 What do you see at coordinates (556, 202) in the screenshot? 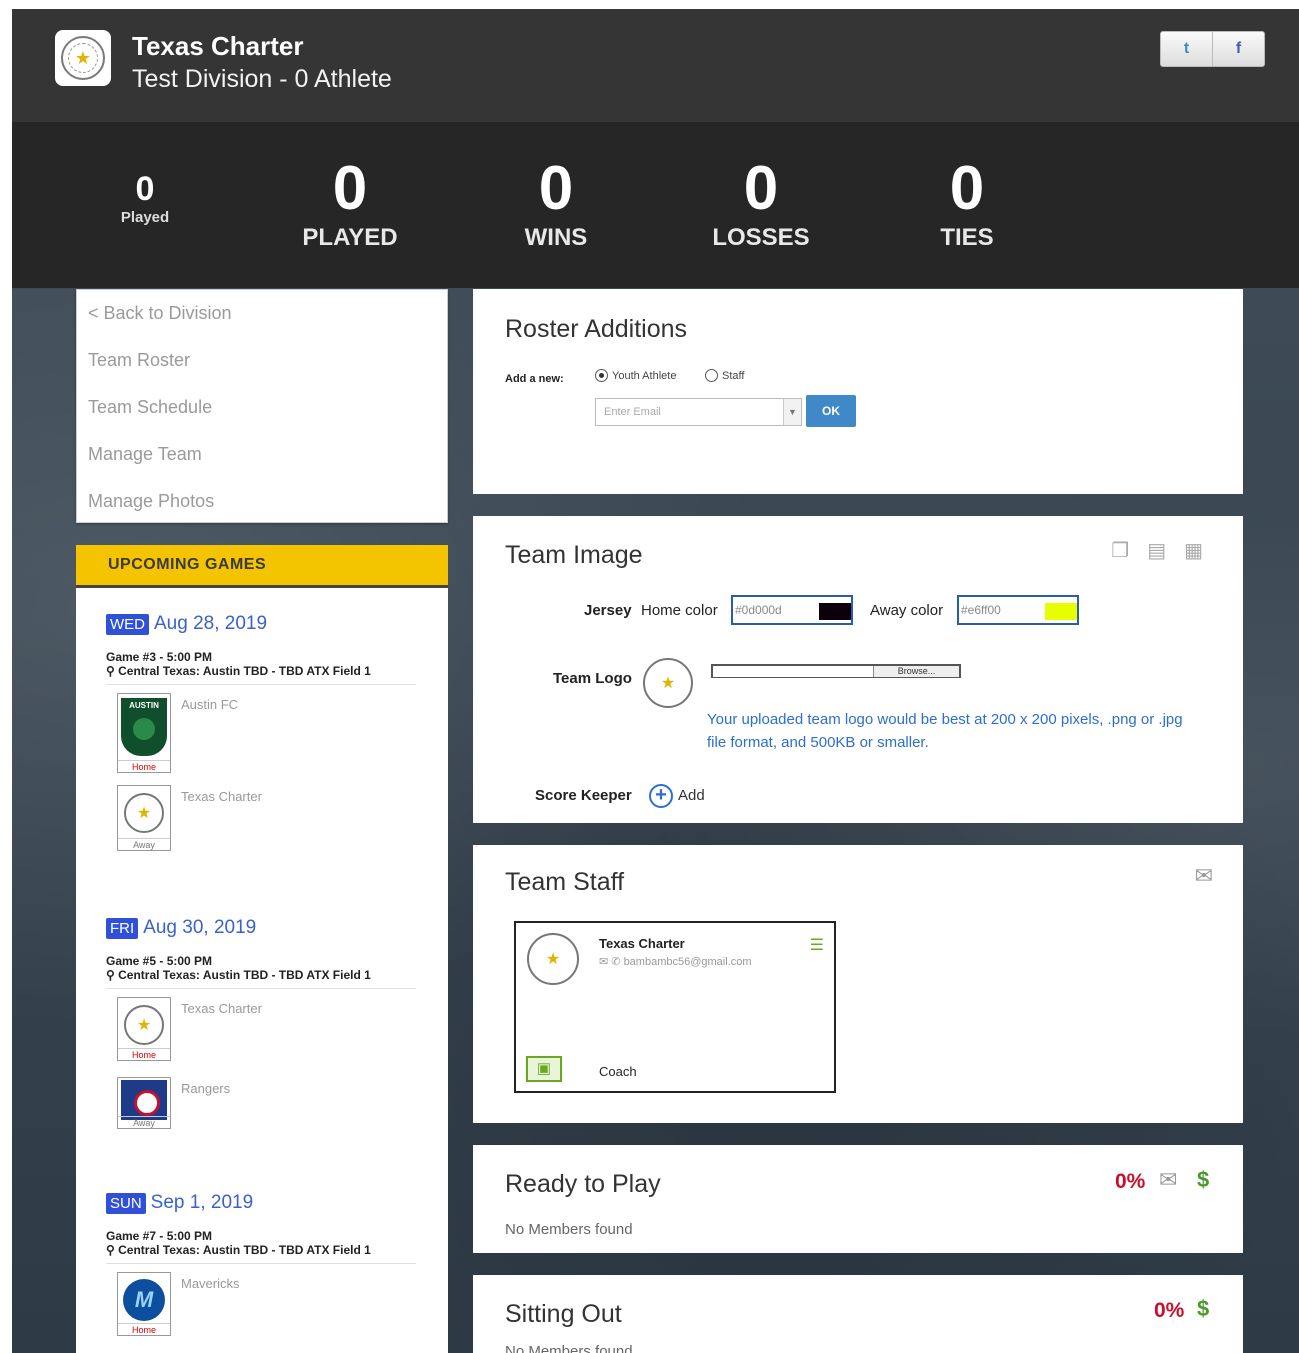
I see `stat-wins: 0 WINS` at bounding box center [556, 202].